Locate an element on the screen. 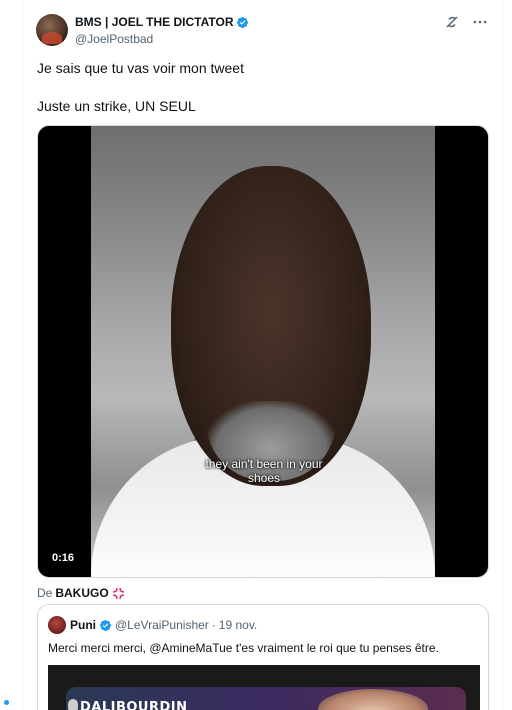  quote-media-label: DALIBOURDIN is located at coordinates (134, 705).